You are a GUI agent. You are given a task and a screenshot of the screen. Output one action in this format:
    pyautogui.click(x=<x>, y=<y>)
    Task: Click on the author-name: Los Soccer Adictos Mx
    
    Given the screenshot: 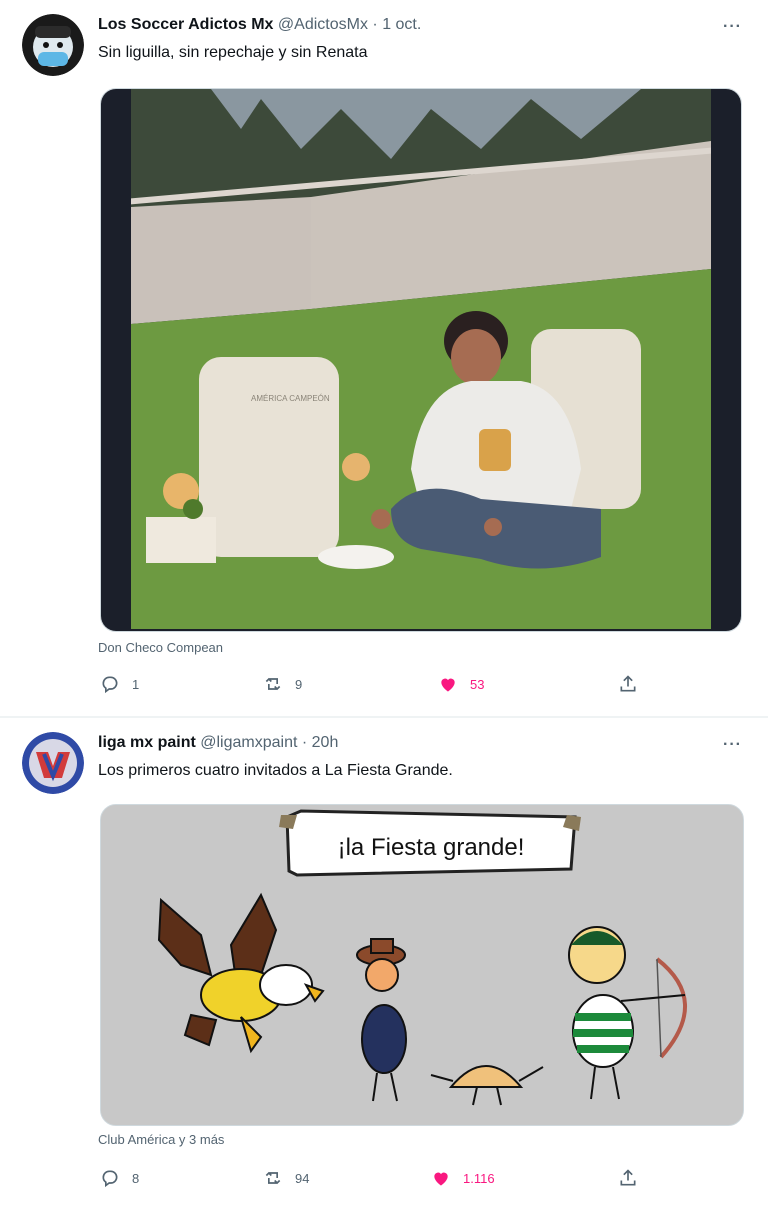 What is the action you would take?
    pyautogui.click(x=185, y=24)
    